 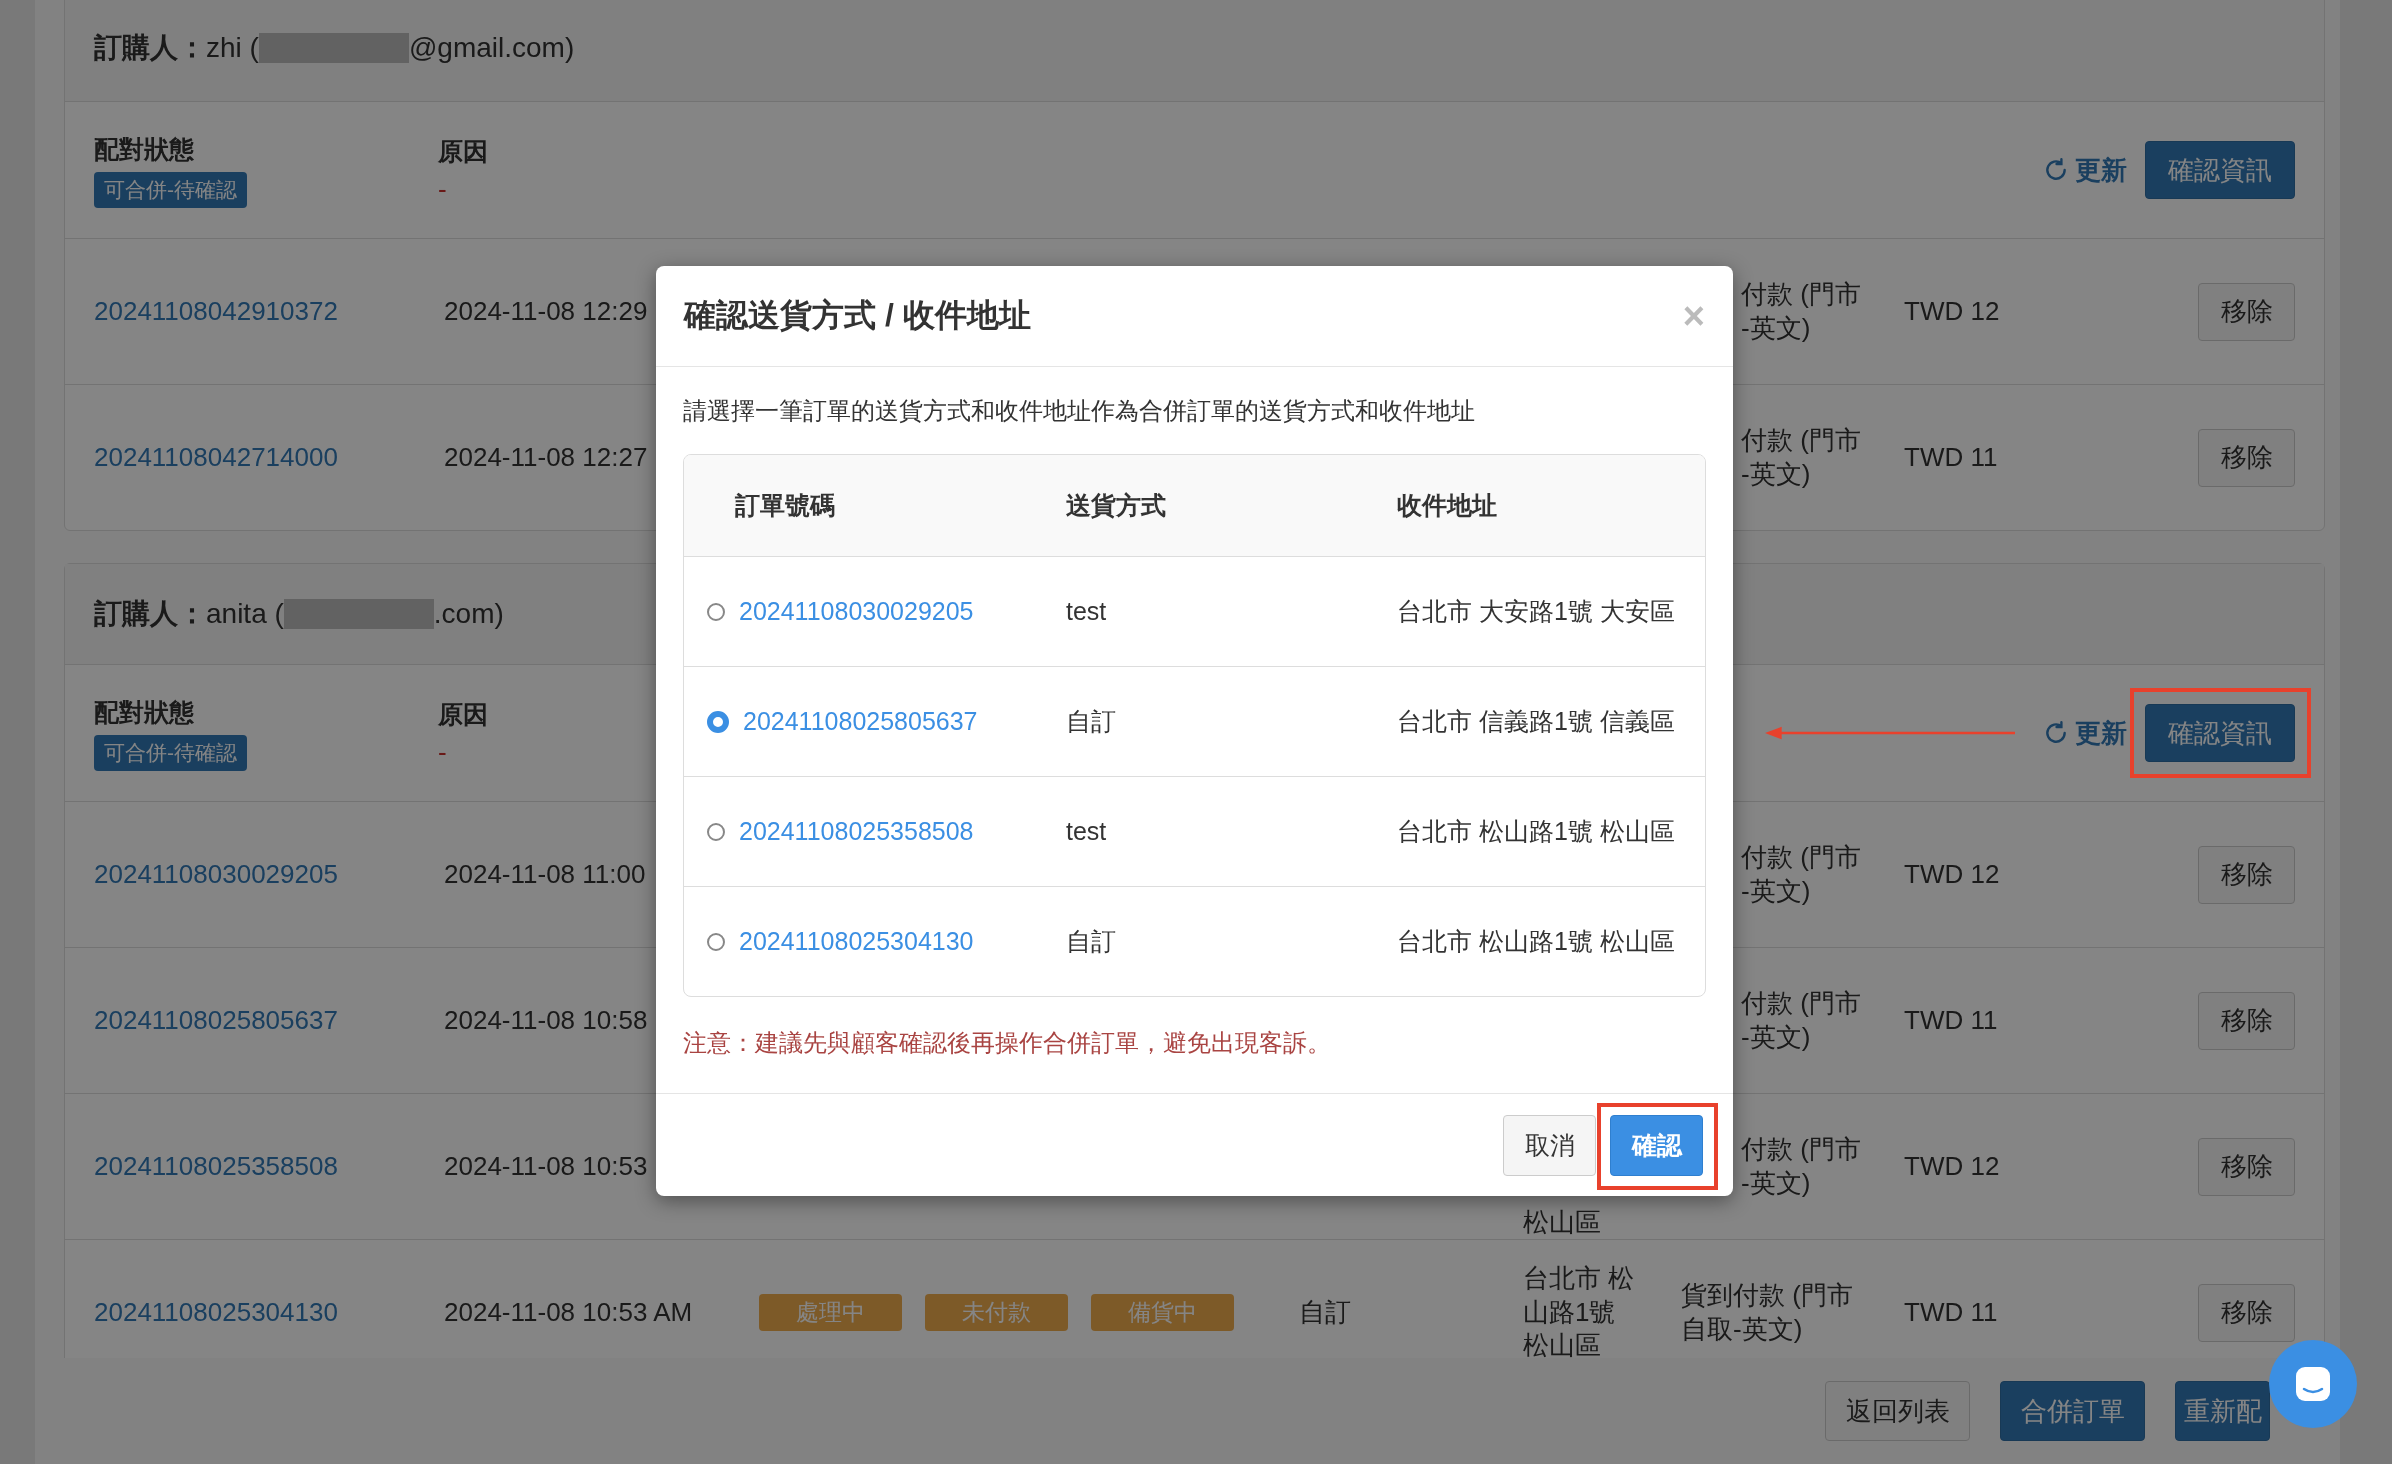 I want to click on payment-method: 貨到付款 (門市自取-英文), so click(x=1767, y=1312).